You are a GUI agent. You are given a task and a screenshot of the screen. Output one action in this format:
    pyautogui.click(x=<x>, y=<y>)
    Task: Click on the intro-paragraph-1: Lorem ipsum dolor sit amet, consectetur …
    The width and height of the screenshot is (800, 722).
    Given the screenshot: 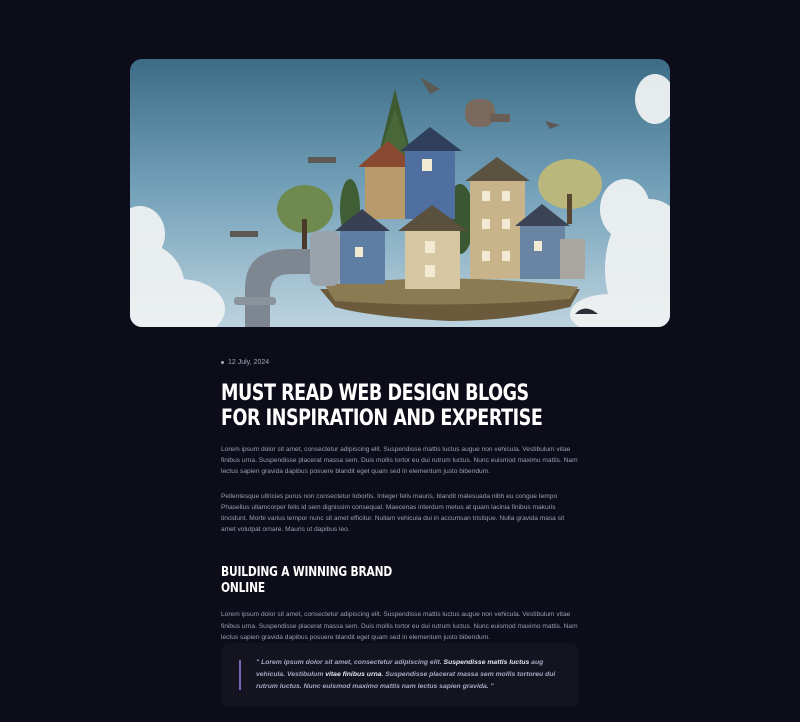 What is the action you would take?
    pyautogui.click(x=399, y=461)
    